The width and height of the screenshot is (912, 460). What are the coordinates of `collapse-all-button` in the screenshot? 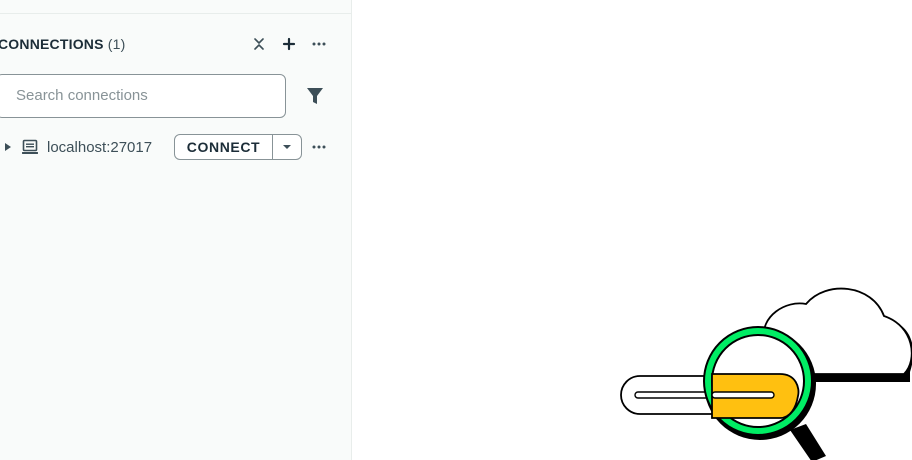 It's located at (259, 44).